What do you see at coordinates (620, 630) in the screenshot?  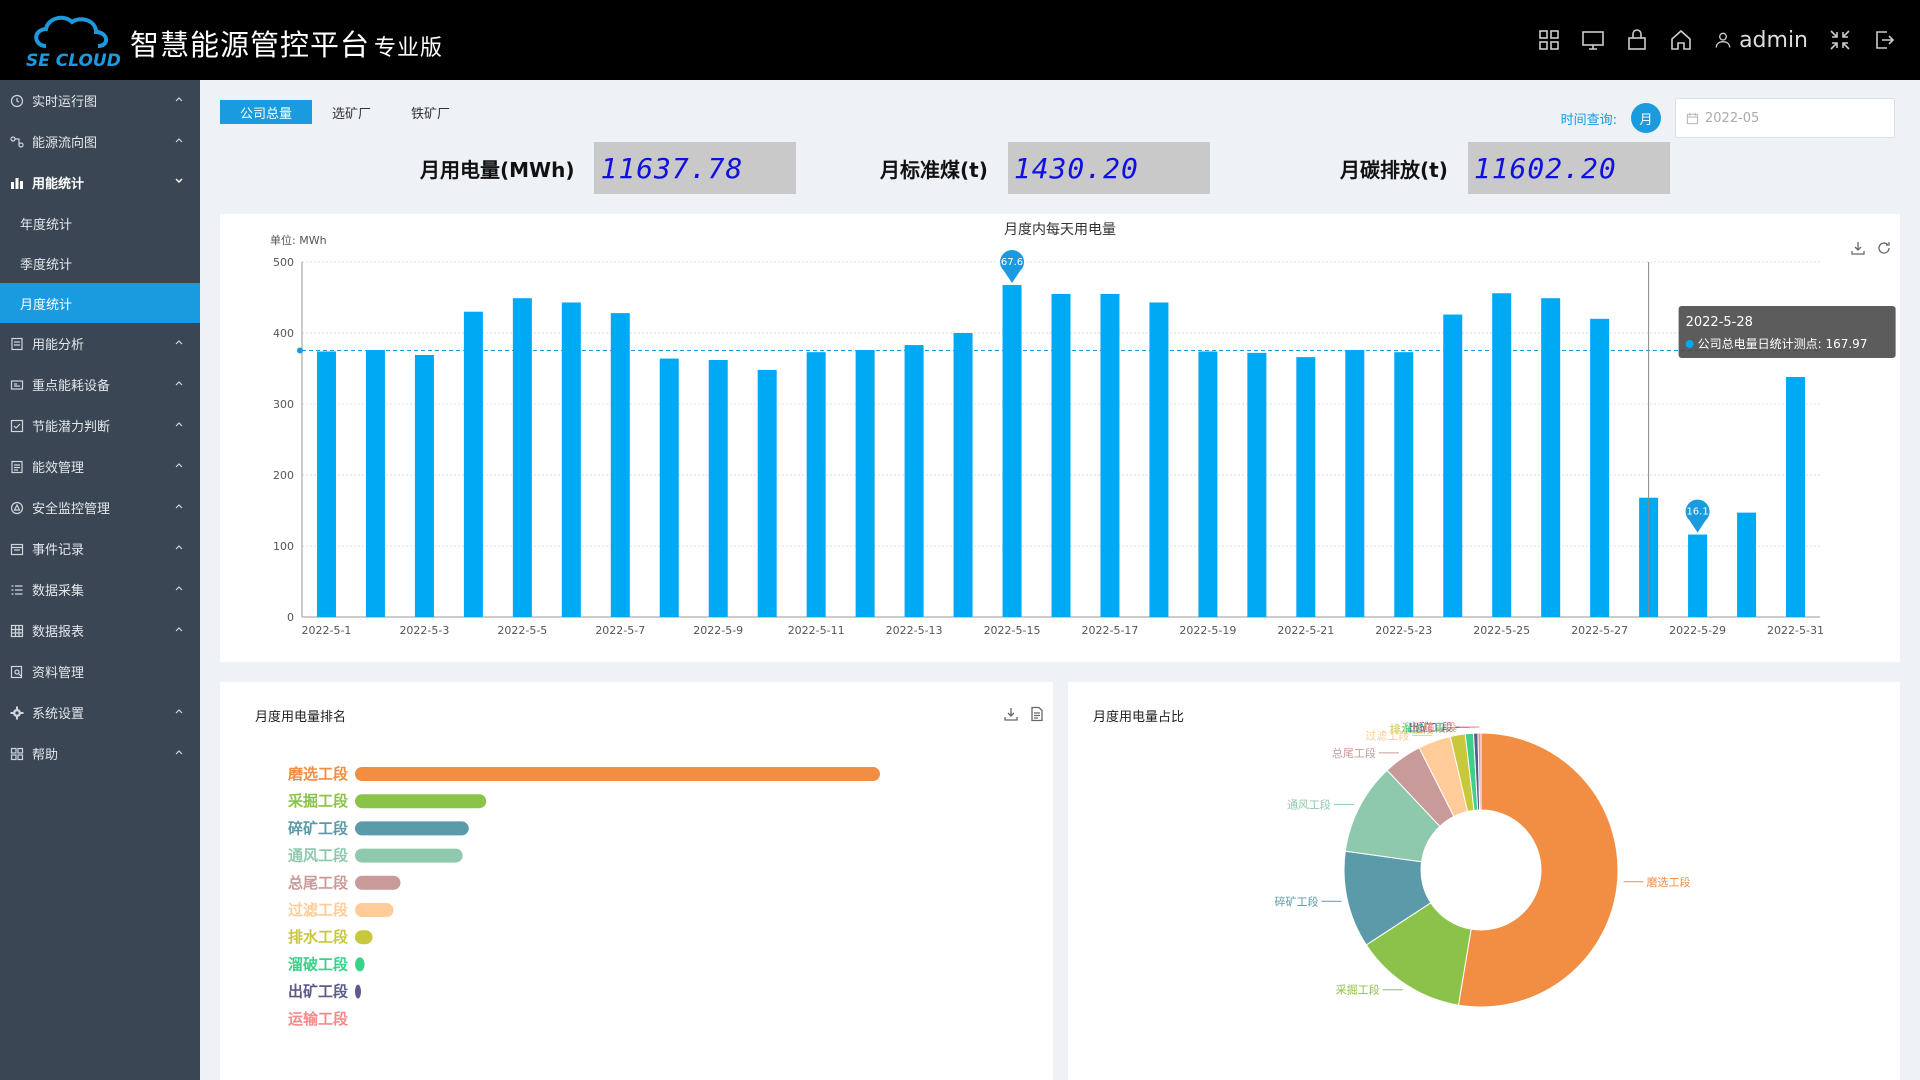 I see `x-tick-label: 2022-5-7` at bounding box center [620, 630].